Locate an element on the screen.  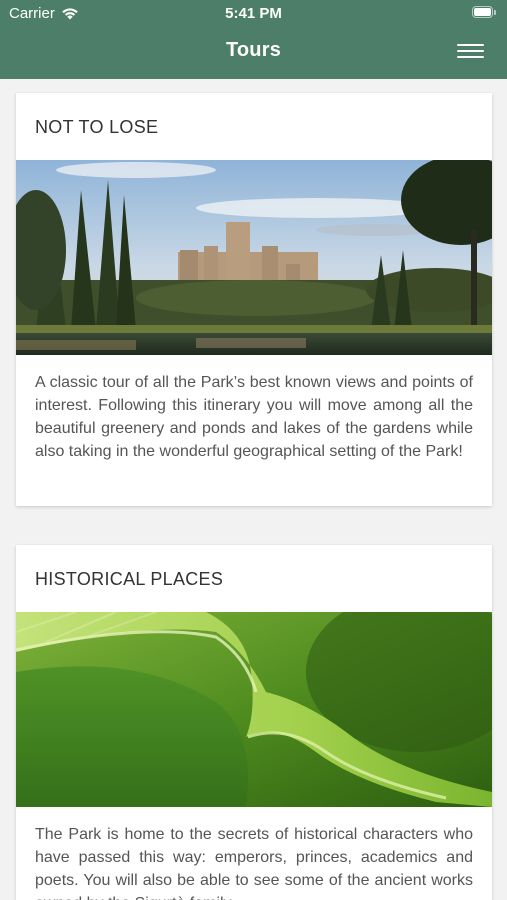
status-time: 5:41 PM is located at coordinates (253, 13).